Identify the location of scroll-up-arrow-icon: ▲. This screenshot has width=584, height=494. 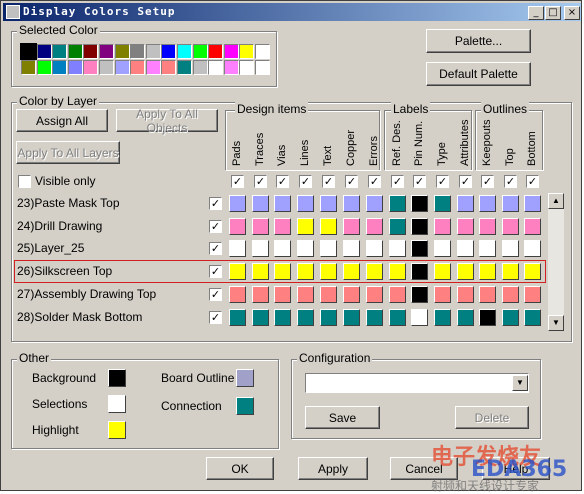
(556, 201).